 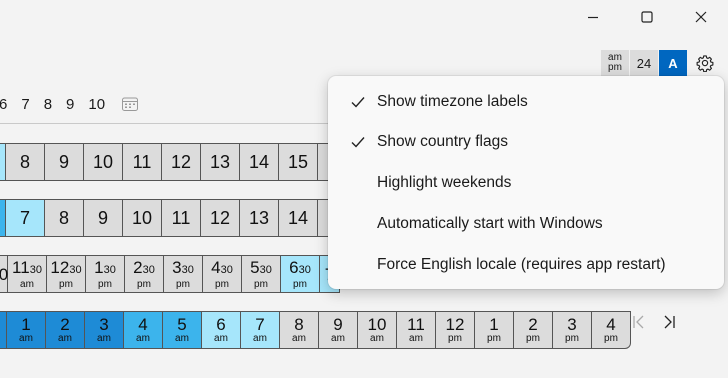 I want to click on hour-cell: 1 pm, so click(x=494, y=330).